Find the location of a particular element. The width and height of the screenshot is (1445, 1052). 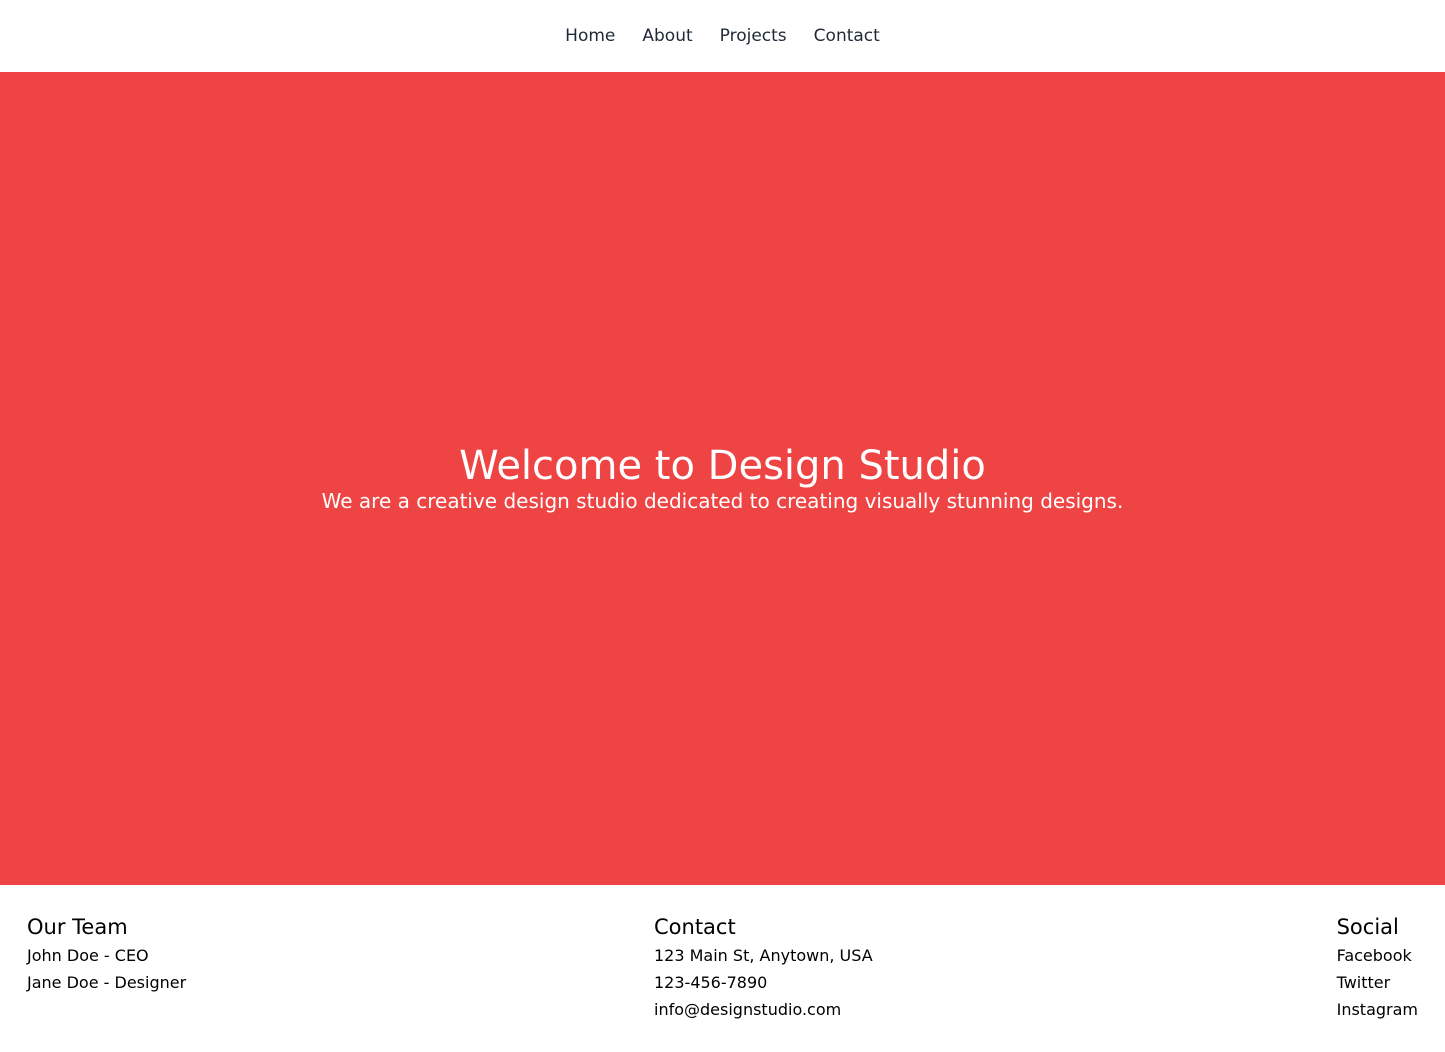

nav-link-about: About is located at coordinates (667, 36).